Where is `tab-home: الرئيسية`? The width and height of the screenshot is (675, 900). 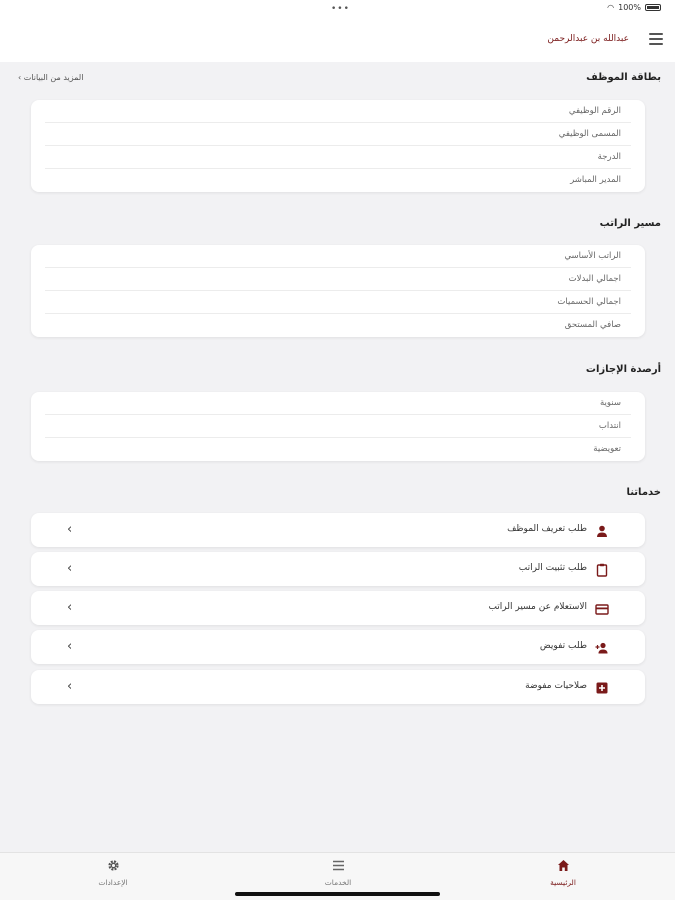
tab-home: الرئيسية is located at coordinates (563, 872).